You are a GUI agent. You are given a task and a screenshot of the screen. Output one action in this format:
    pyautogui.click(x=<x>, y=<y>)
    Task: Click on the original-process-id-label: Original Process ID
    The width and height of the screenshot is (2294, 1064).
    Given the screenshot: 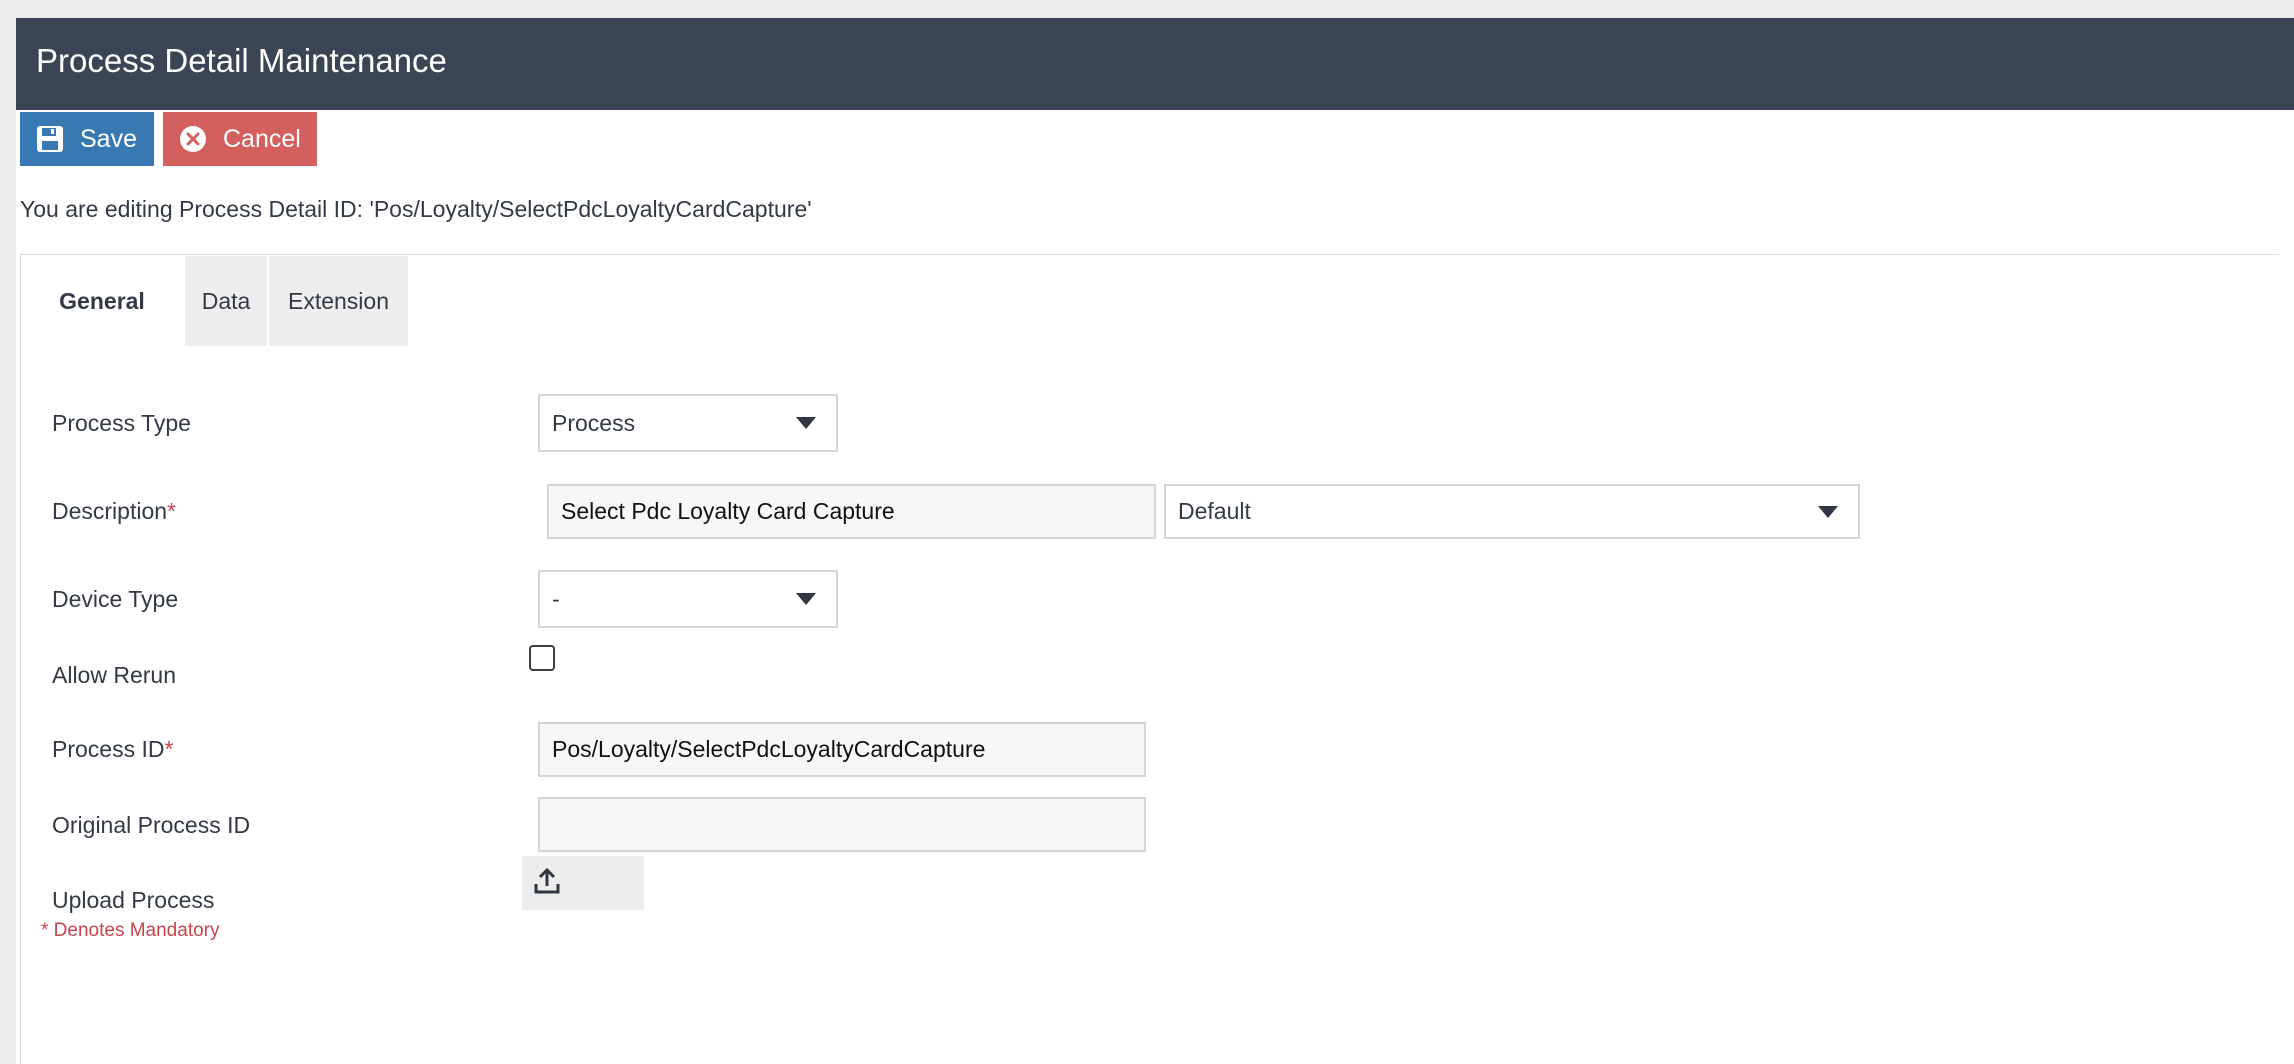 What is the action you would take?
    pyautogui.click(x=151, y=825)
    